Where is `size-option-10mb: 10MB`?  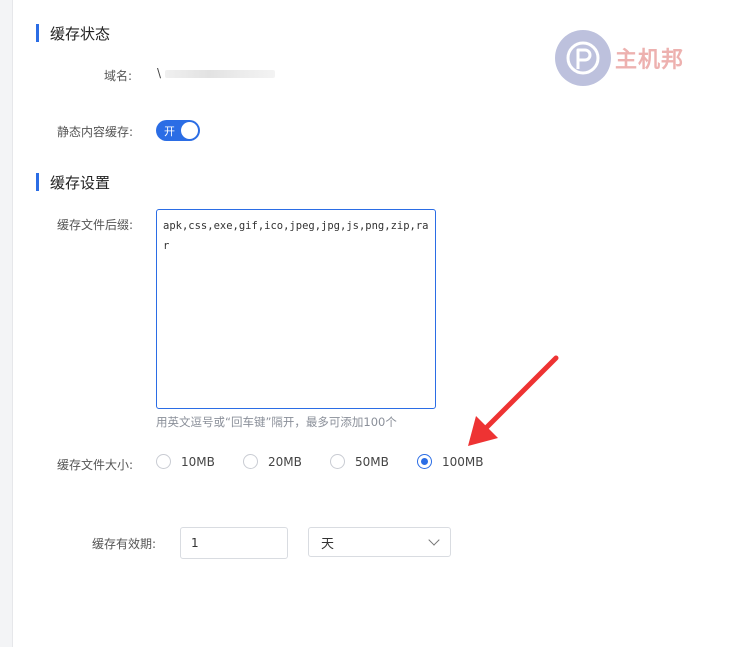 size-option-10mb: 10MB is located at coordinates (185, 461).